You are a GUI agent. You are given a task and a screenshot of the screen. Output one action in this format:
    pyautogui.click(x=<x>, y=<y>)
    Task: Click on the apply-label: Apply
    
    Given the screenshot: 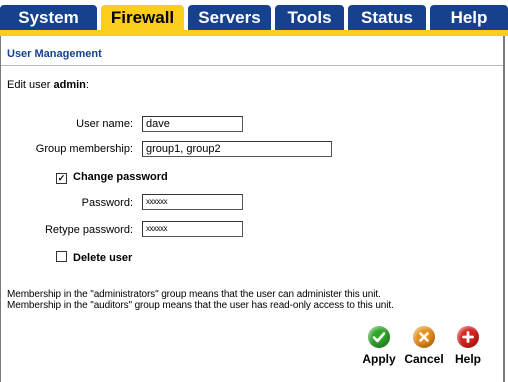 What is the action you would take?
    pyautogui.click(x=379, y=359)
    